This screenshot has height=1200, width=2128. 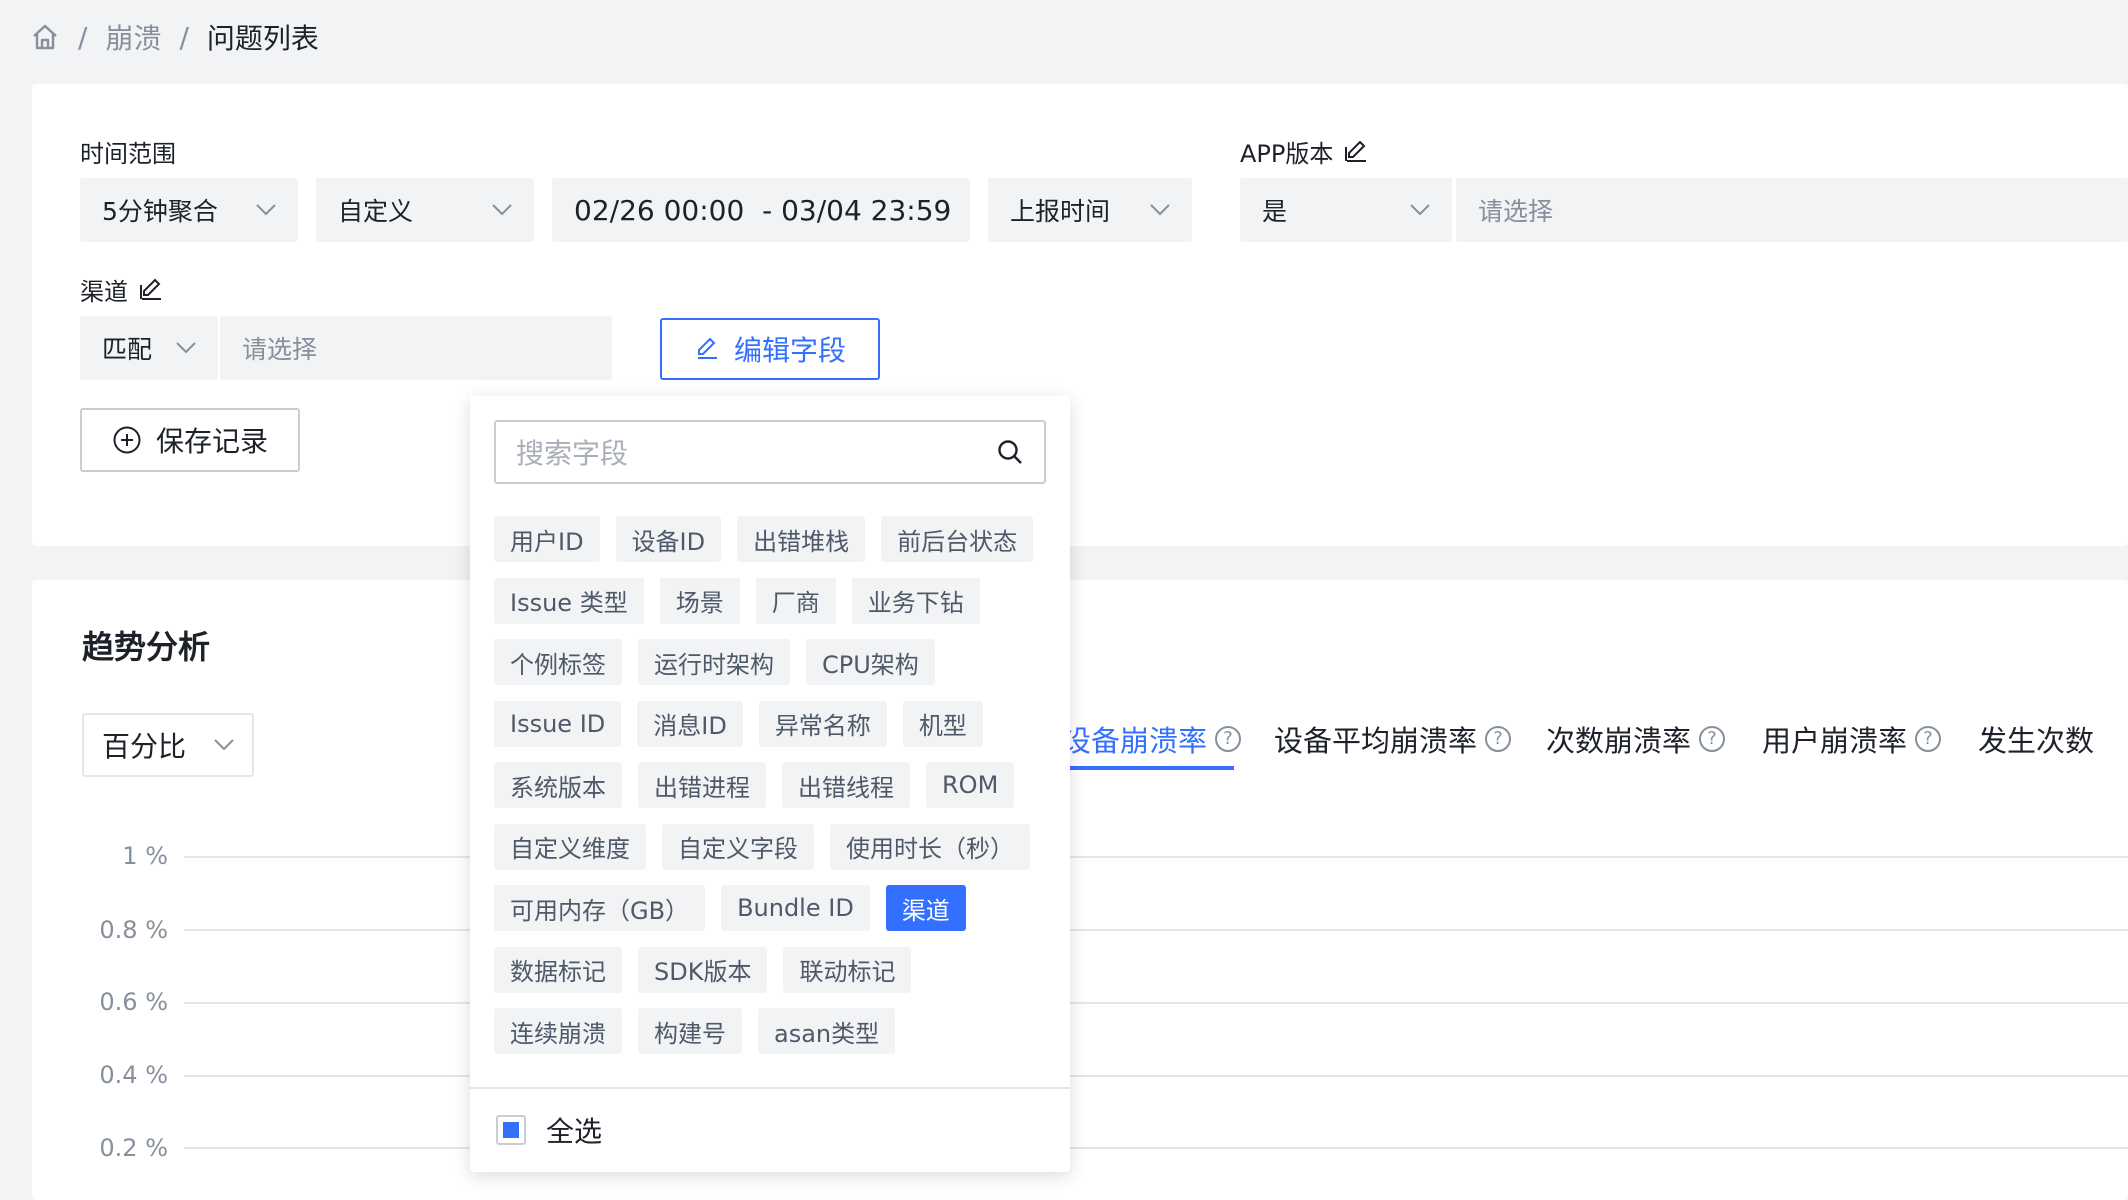 I want to click on tab-count-crash-rate: 次数崩溃率 ?, so click(x=1636, y=739).